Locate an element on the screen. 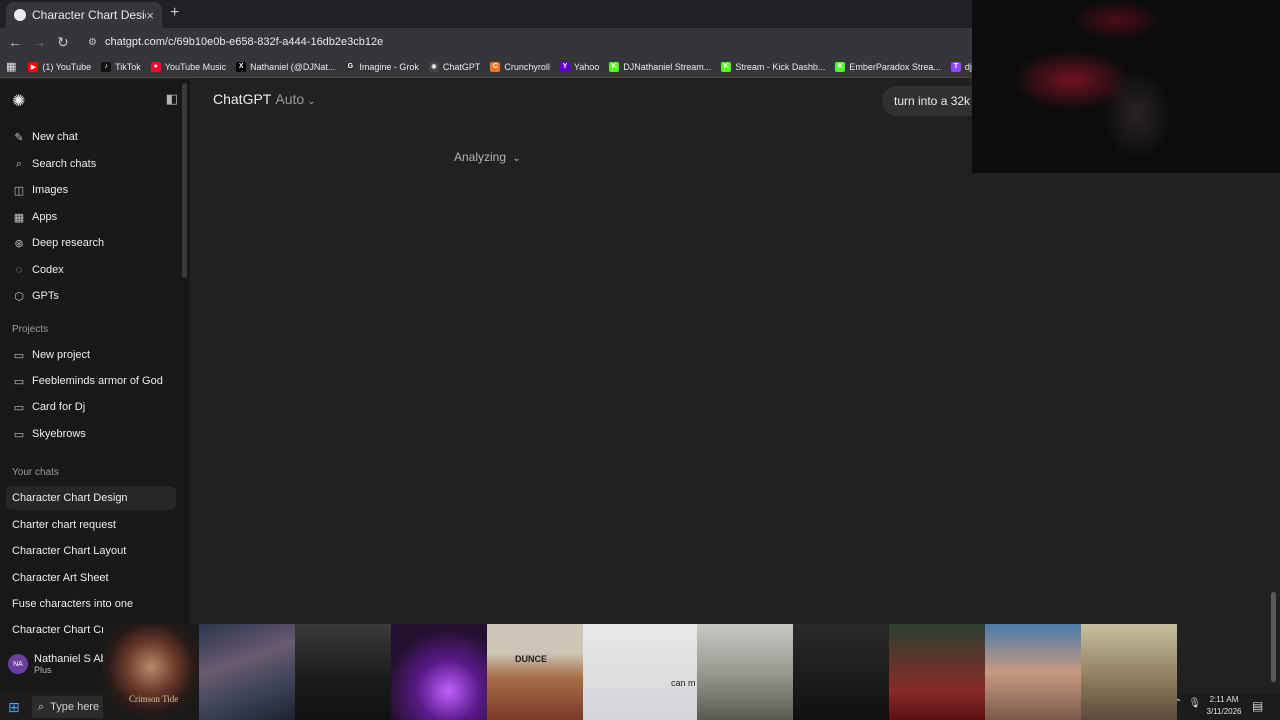 This screenshot has width=1280, height=720. sidebar-nav-item: ◫ Images is located at coordinates (91, 190).